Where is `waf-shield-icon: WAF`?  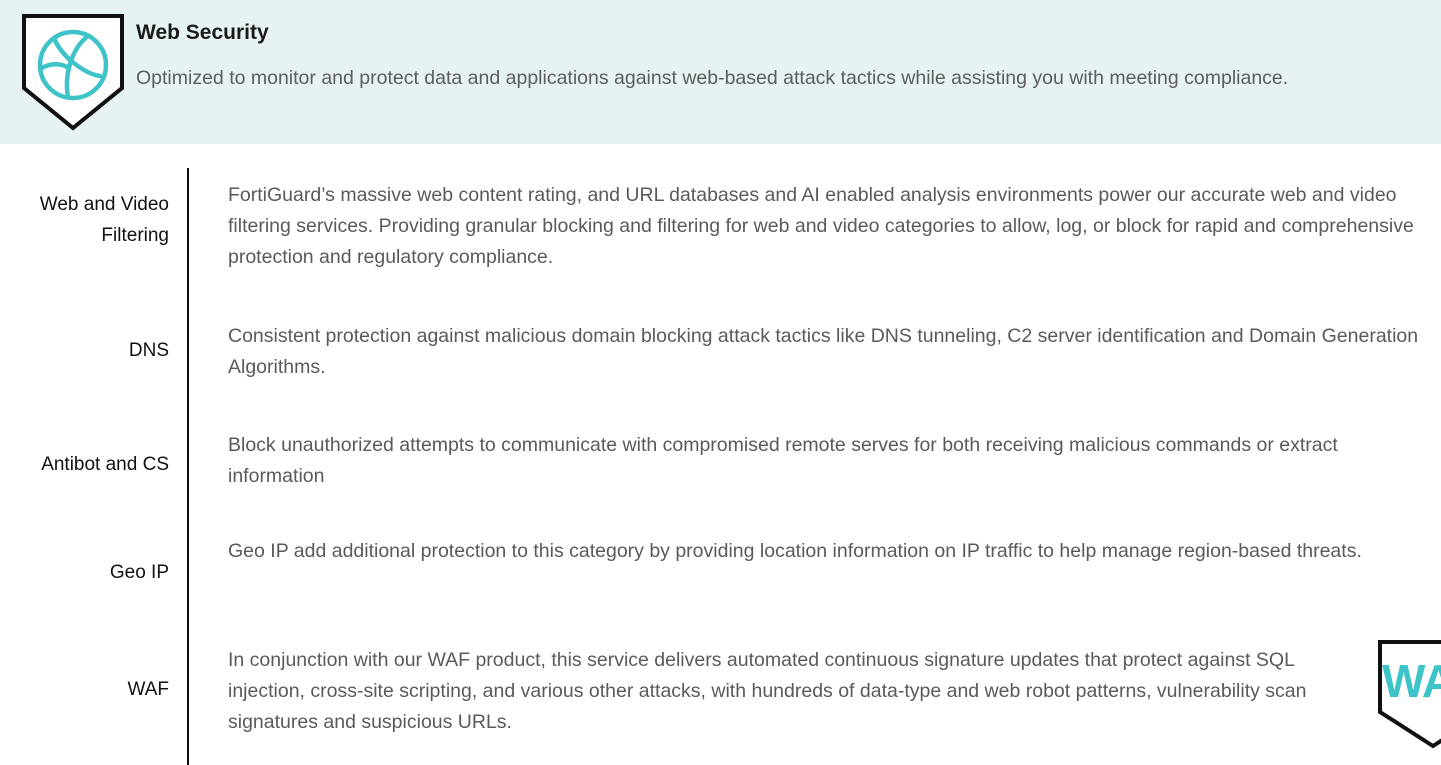 waf-shield-icon: WAF is located at coordinates (1409, 695).